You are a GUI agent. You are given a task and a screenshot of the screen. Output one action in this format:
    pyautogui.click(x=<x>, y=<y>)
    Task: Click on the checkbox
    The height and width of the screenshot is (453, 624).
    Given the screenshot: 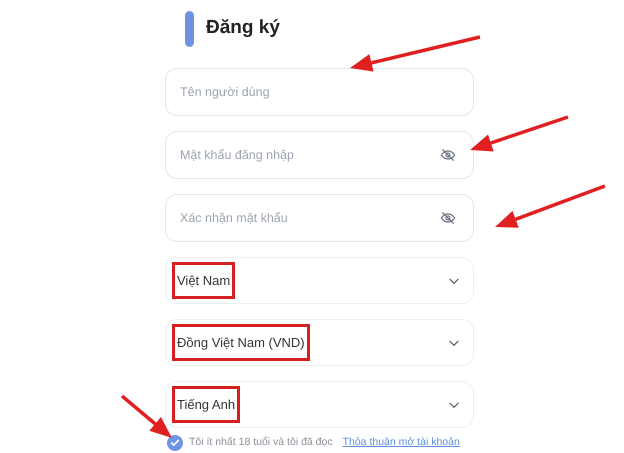 What is the action you would take?
    pyautogui.click(x=175, y=443)
    